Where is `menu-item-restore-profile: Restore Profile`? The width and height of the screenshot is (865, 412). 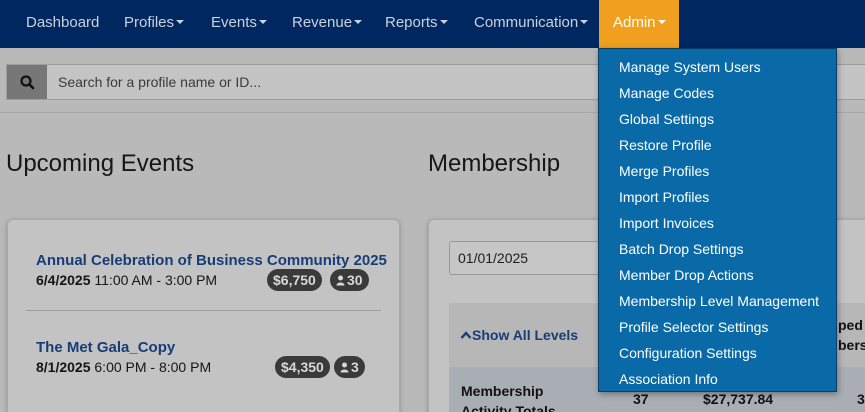 menu-item-restore-profile: Restore Profile is located at coordinates (665, 145).